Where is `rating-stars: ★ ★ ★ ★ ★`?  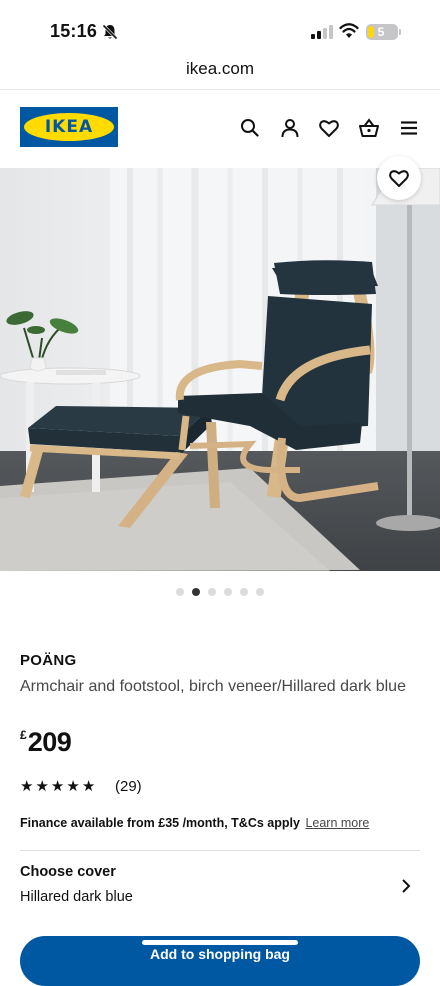
rating-stars: ★ ★ ★ ★ ★ is located at coordinates (58, 787).